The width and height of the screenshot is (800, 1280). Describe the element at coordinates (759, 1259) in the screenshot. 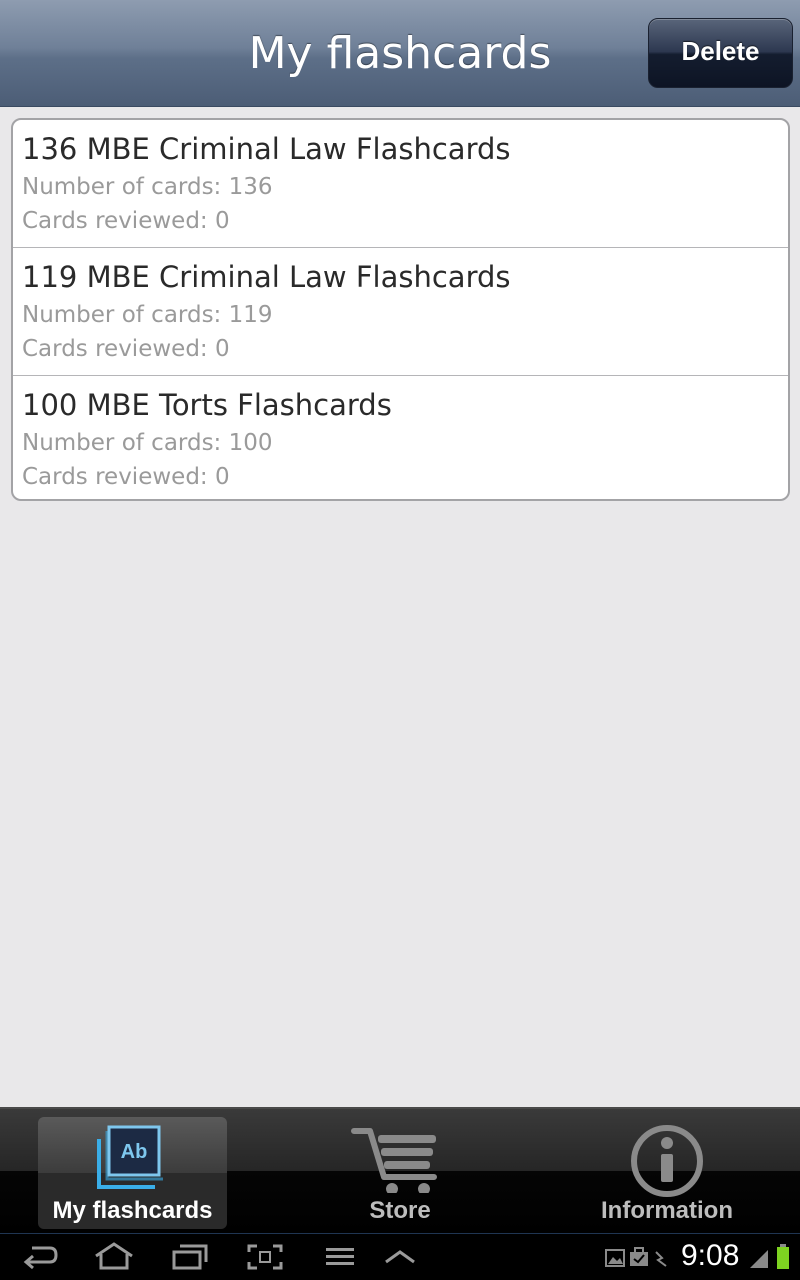

I see `signal-icon` at that location.